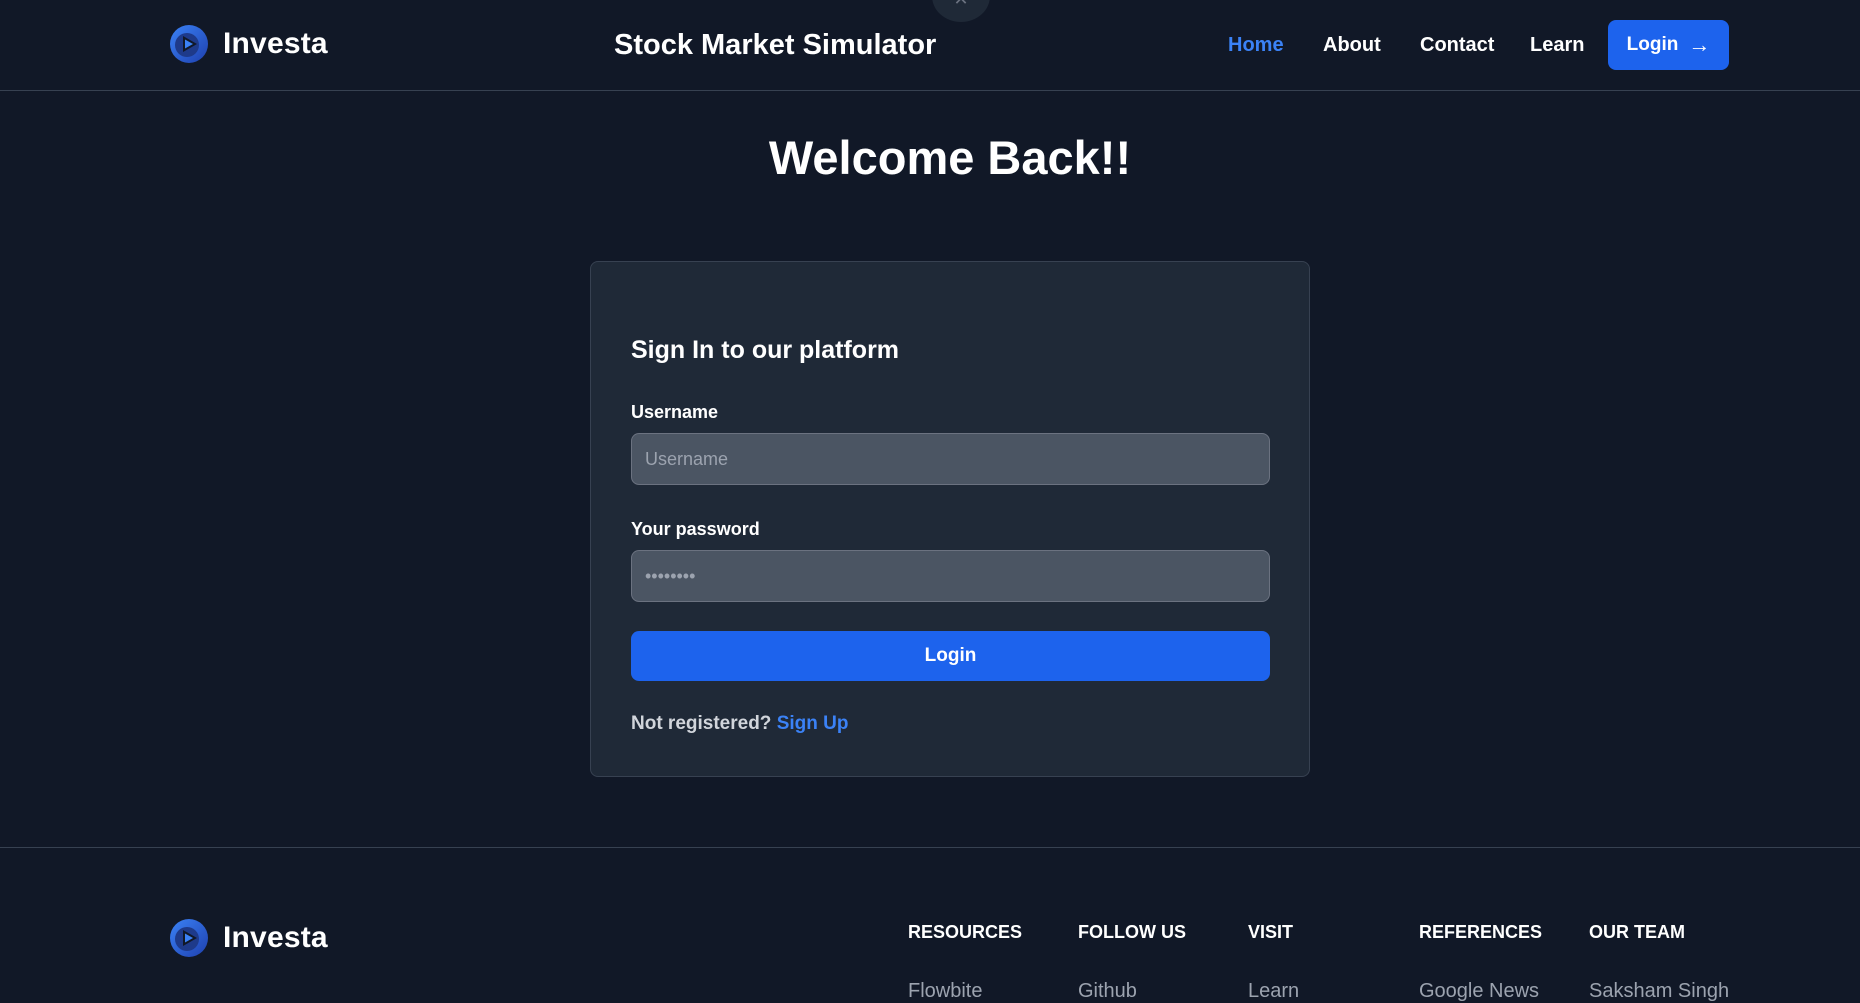  I want to click on footer-col-our-team: OUR TEAM Saksham Singh, so click(1659, 962).